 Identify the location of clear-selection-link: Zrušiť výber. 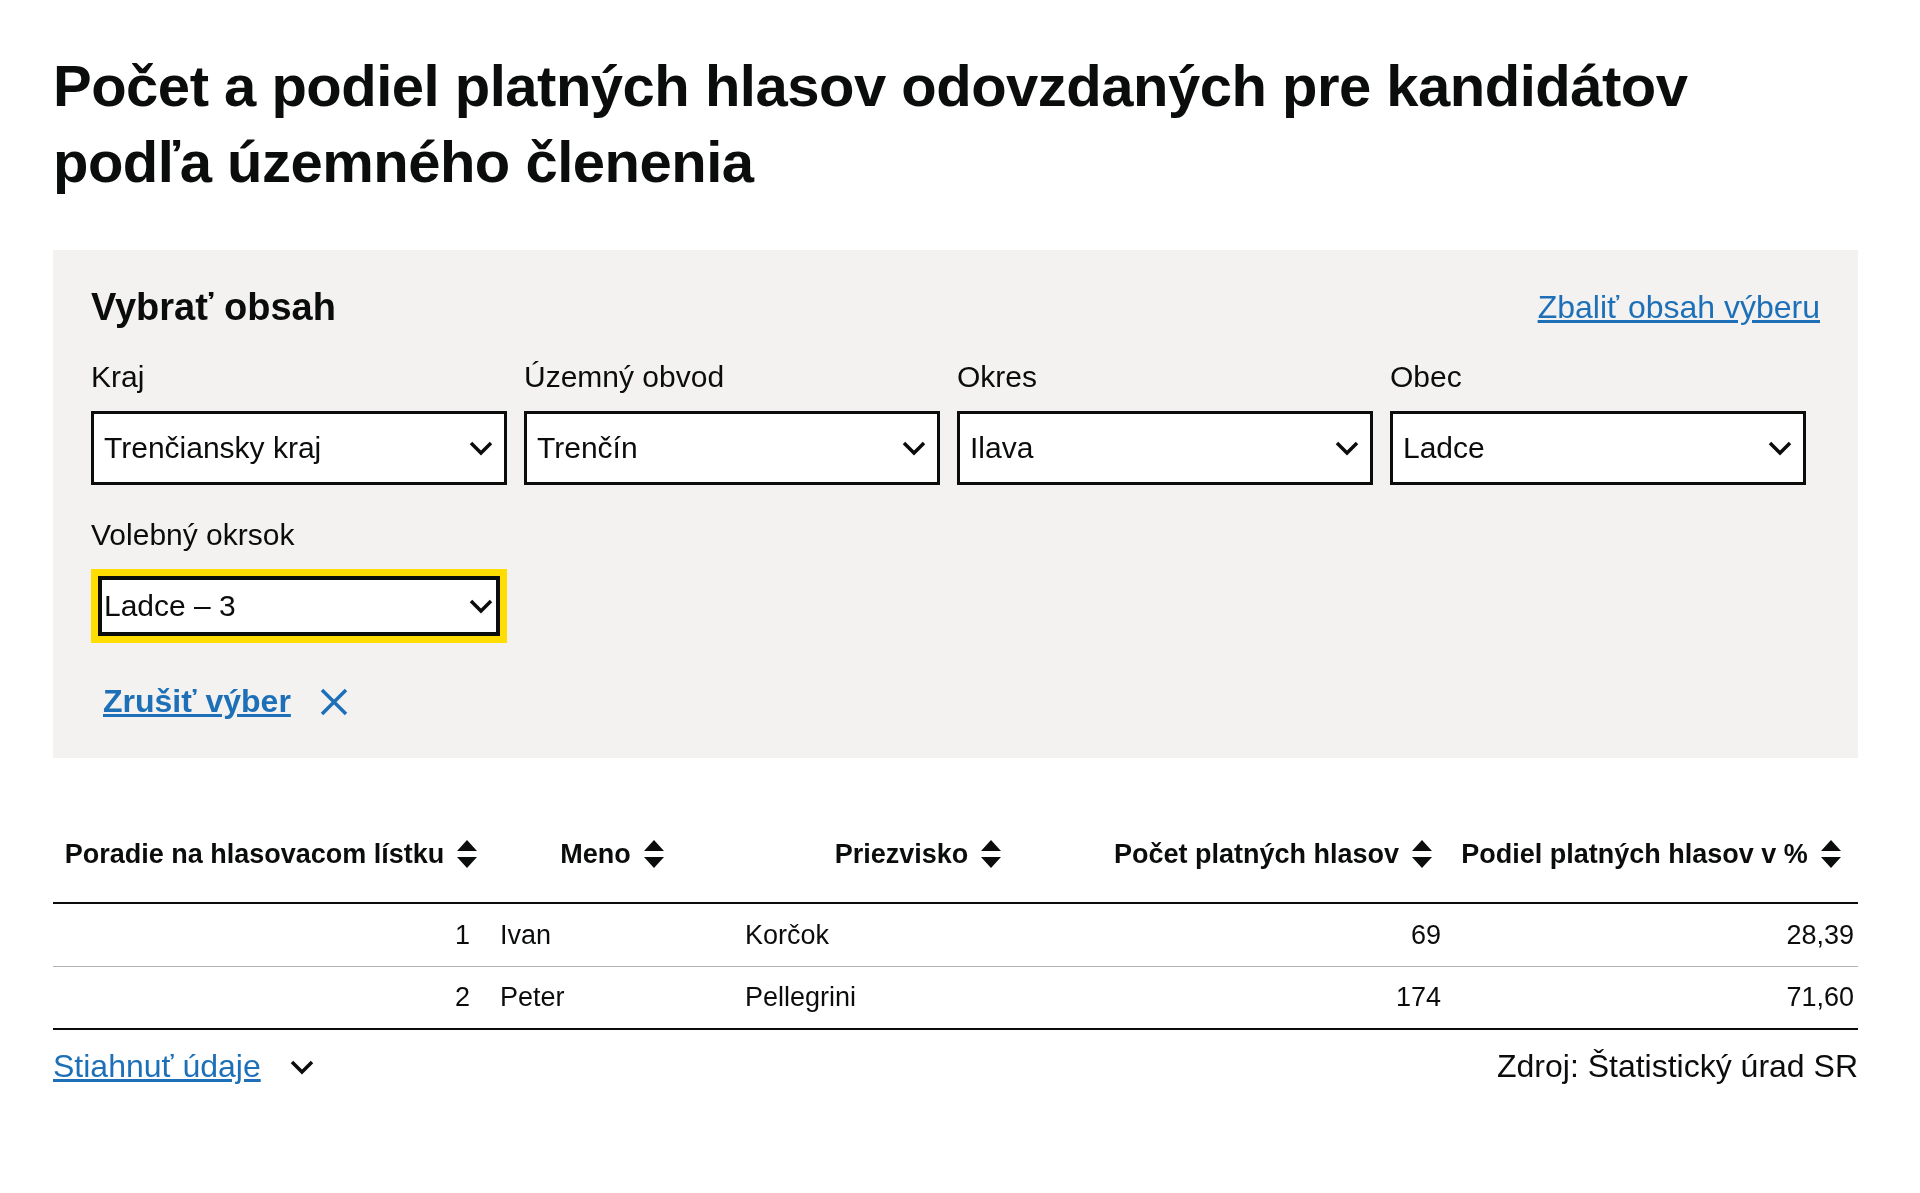
(197, 701).